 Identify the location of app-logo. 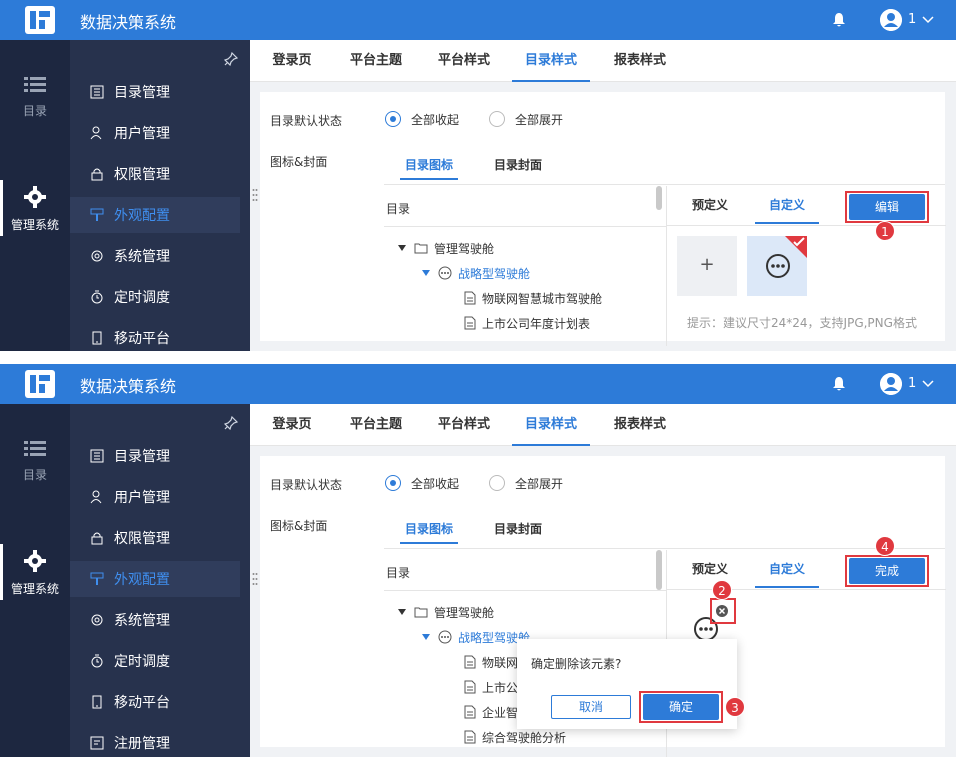
(40, 20).